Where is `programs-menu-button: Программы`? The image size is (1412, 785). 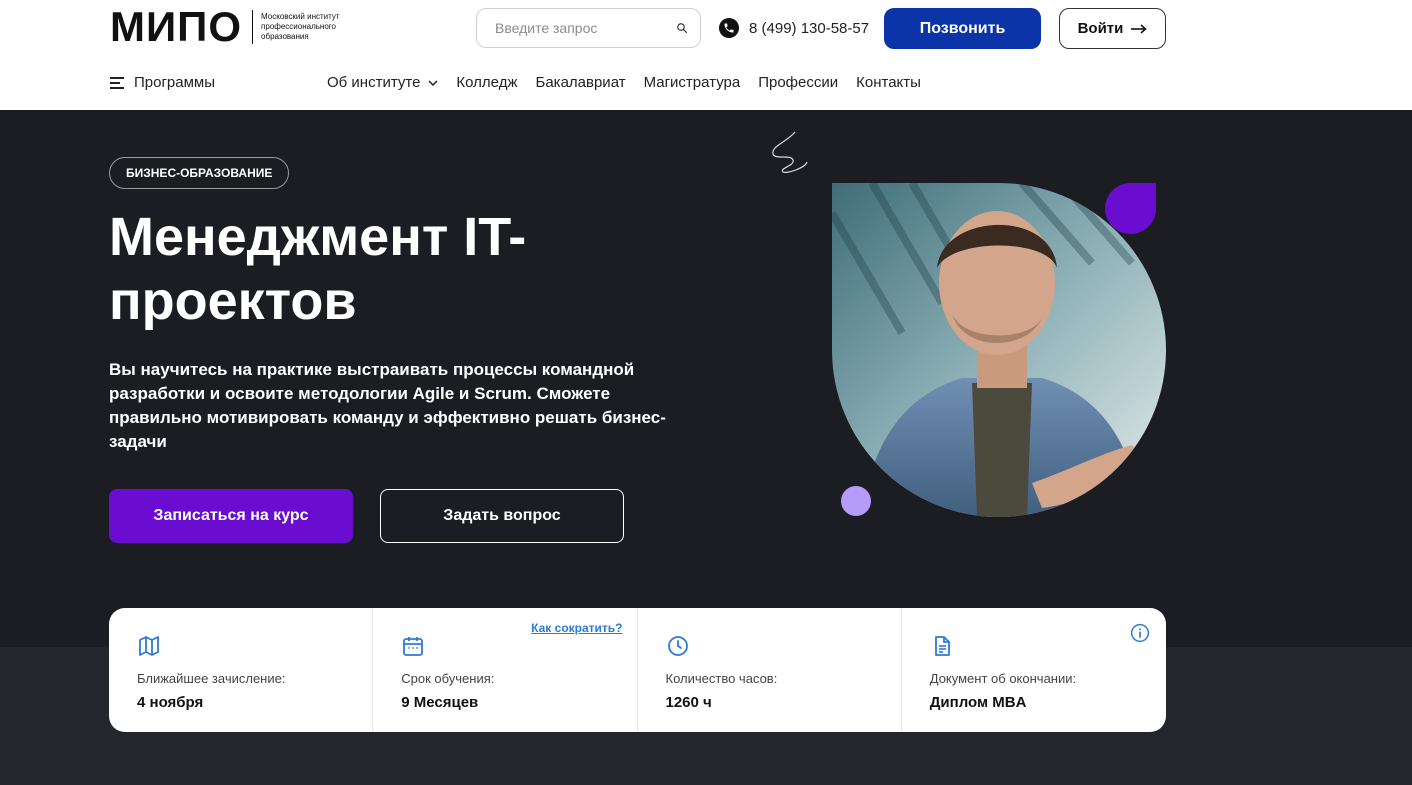 programs-menu-button: Программы is located at coordinates (162, 82).